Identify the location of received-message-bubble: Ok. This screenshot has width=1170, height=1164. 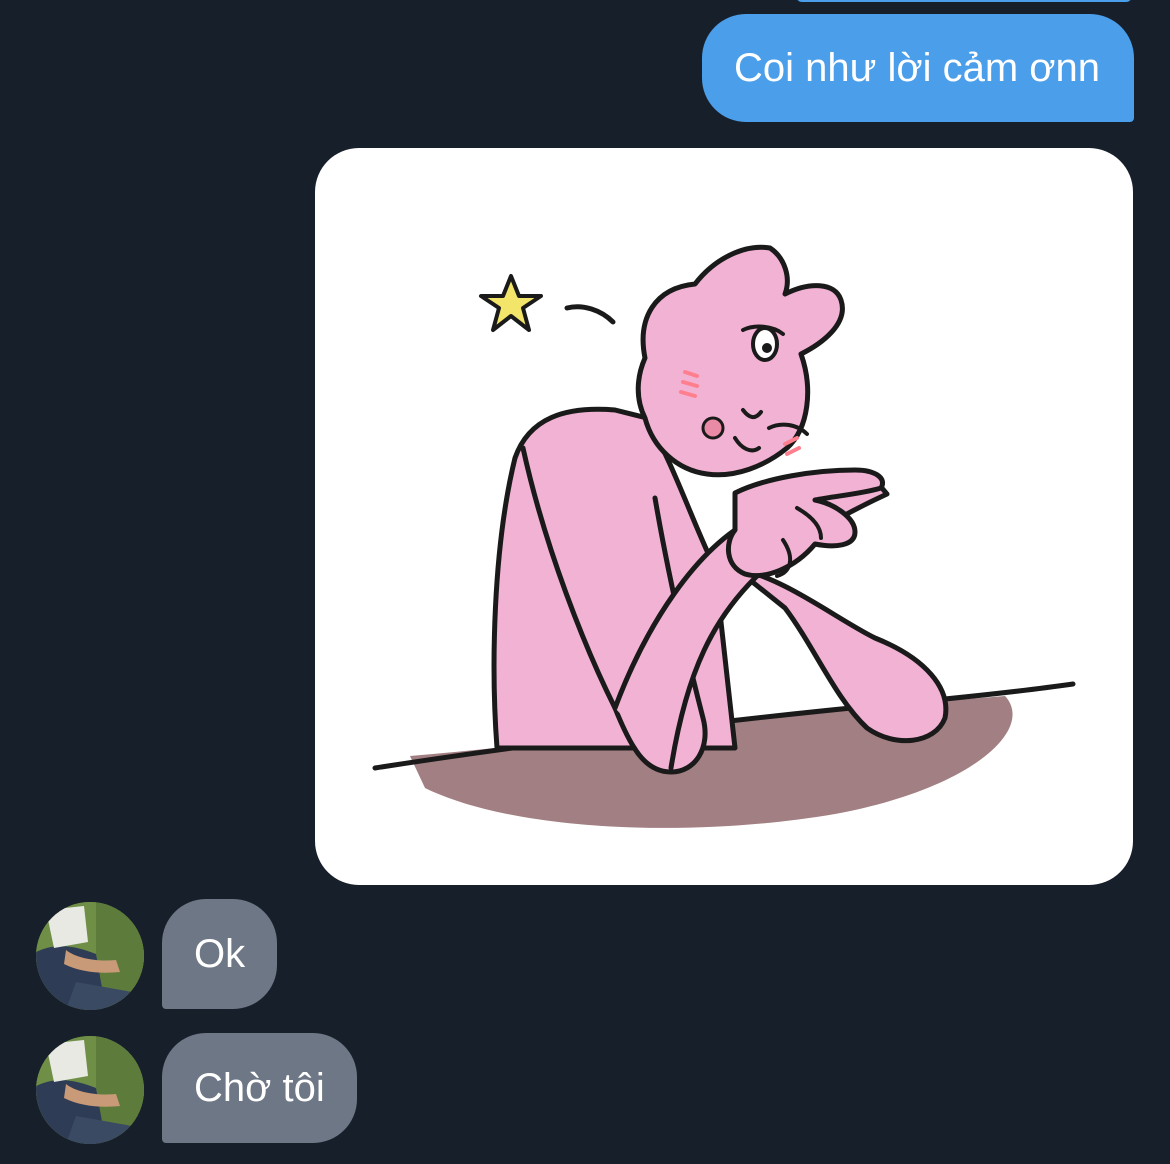
(220, 954).